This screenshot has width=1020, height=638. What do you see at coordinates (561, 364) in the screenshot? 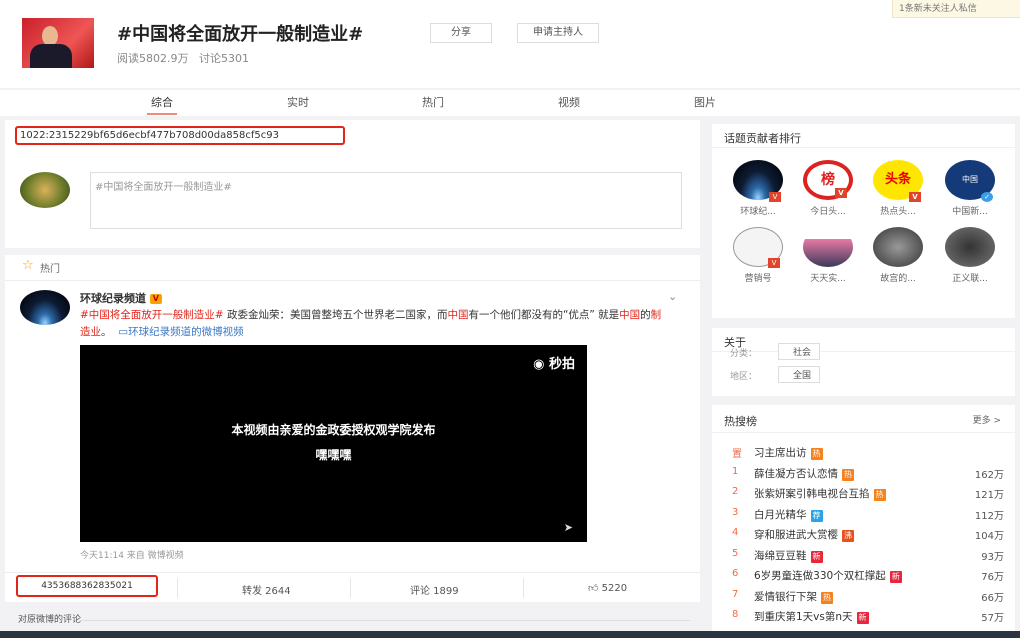
I see `video-logo-text: 秒拍` at bounding box center [561, 364].